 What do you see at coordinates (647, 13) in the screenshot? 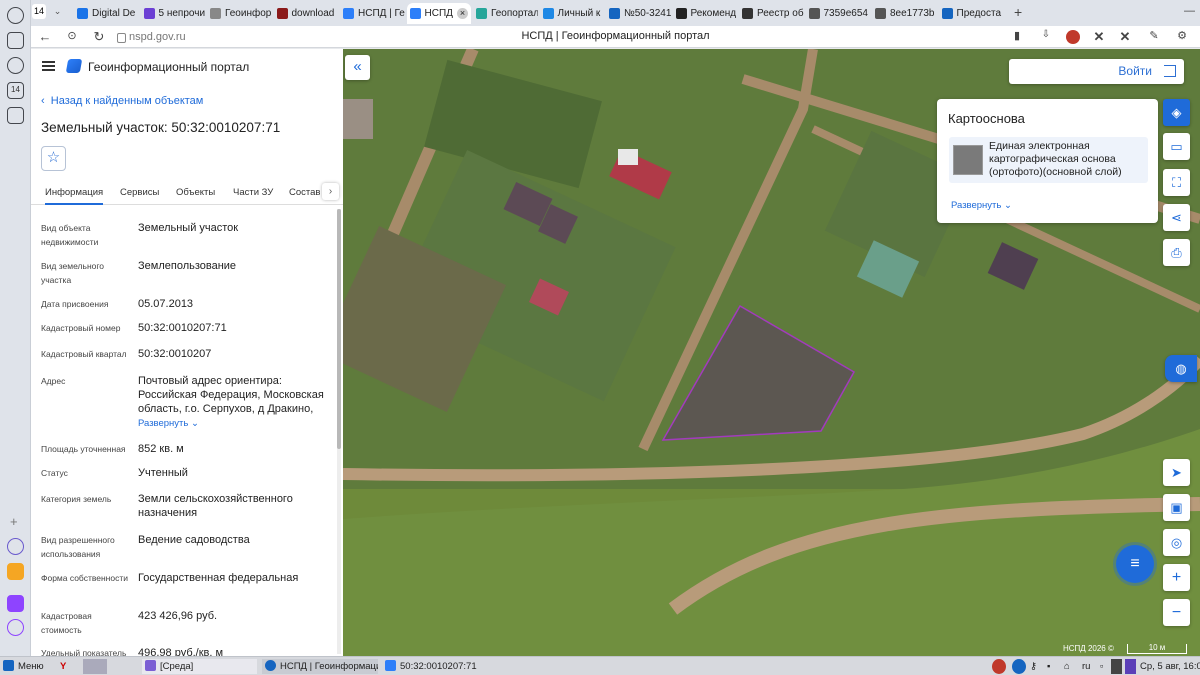
I see `tab-label: №50-3241` at bounding box center [647, 13].